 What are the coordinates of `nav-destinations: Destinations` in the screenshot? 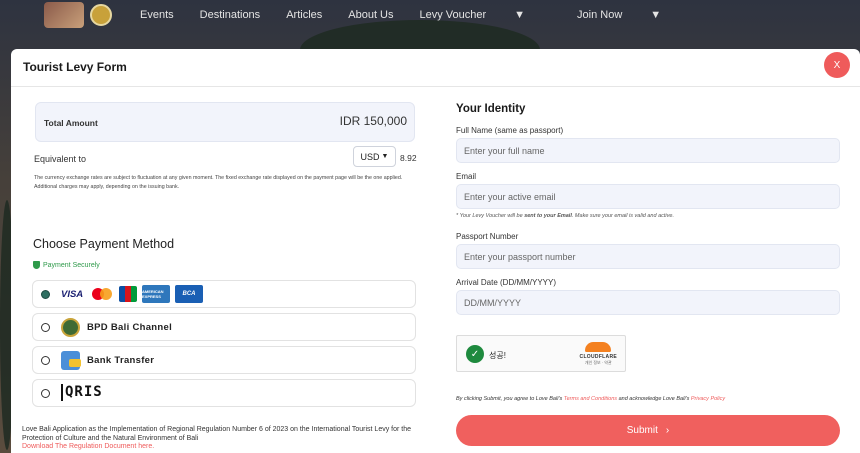 It's located at (230, 15).